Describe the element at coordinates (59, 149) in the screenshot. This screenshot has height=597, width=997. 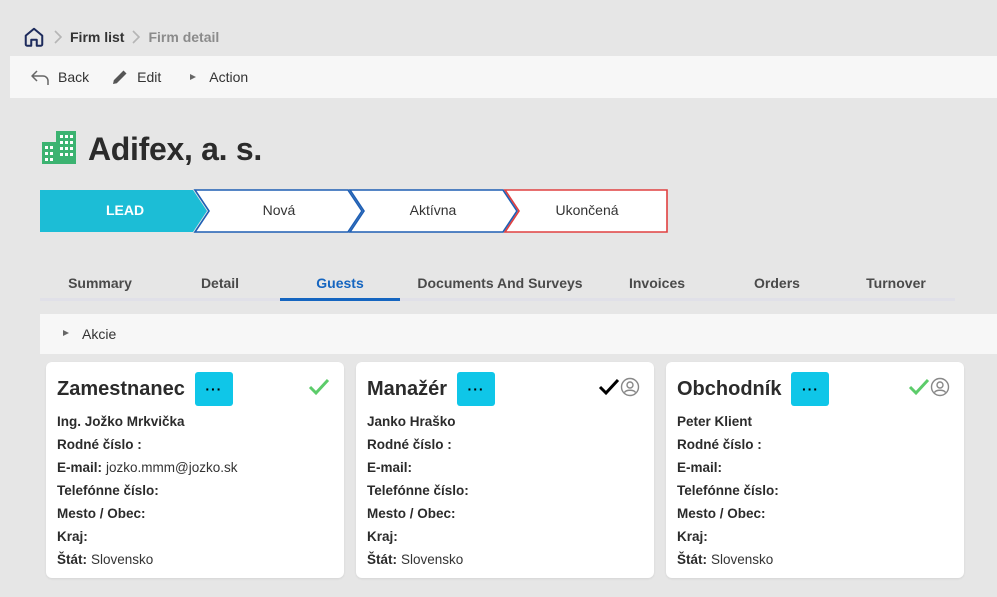
I see `building-icon` at that location.